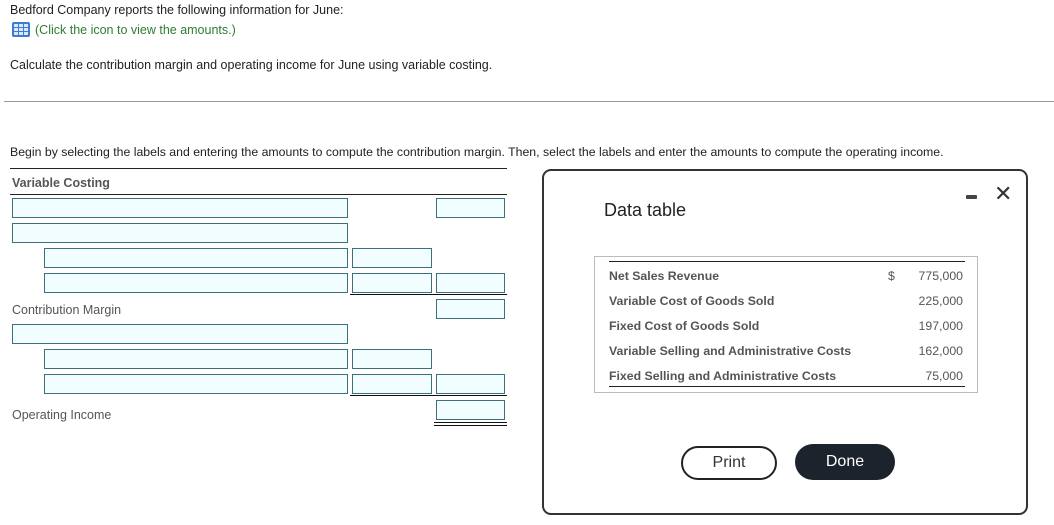  I want to click on double-rule-top, so click(470, 422).